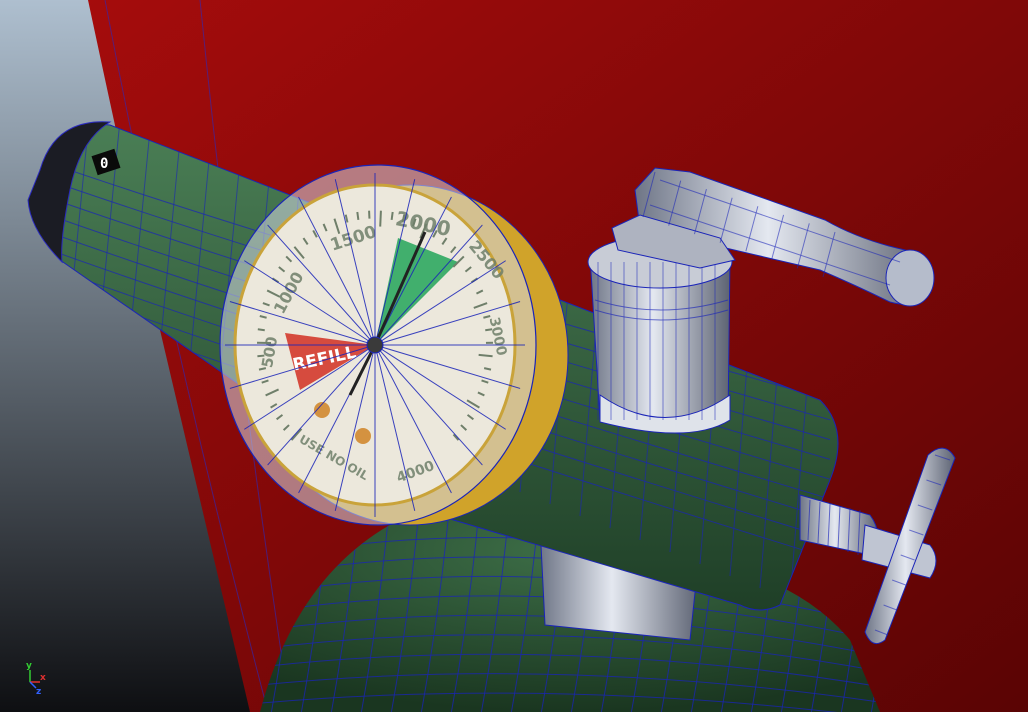 This screenshot has width=1028, height=712. What do you see at coordinates (43, 678) in the screenshot?
I see `axis-x-label: x` at bounding box center [43, 678].